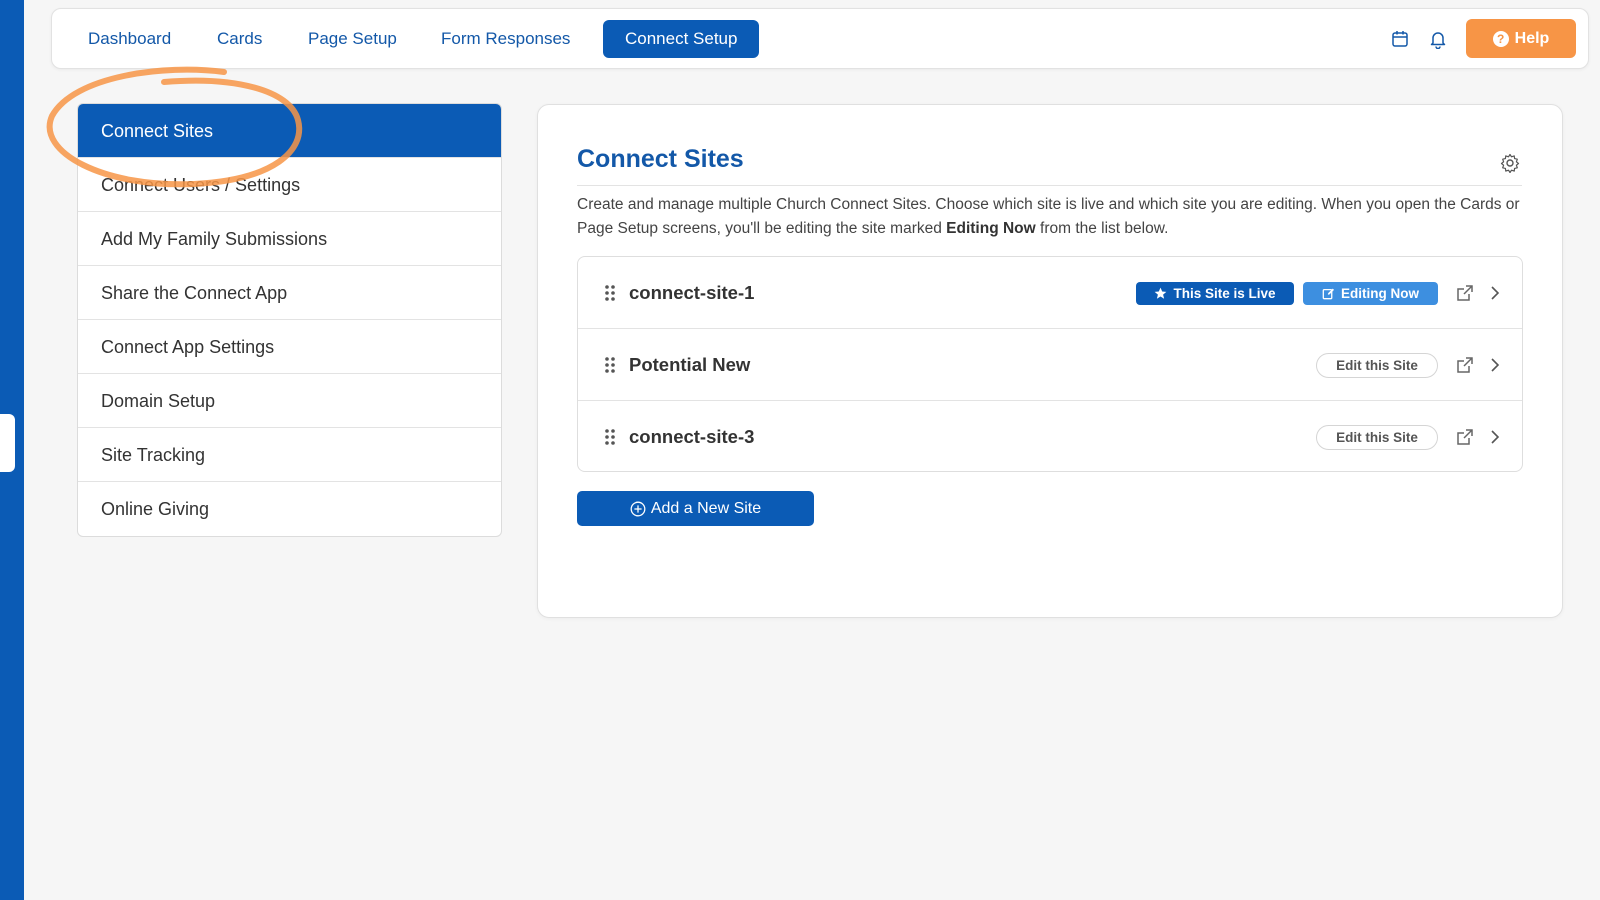  Describe the element at coordinates (289, 455) in the screenshot. I see `sidebar-item-site-tracking: Site Tracking` at that location.